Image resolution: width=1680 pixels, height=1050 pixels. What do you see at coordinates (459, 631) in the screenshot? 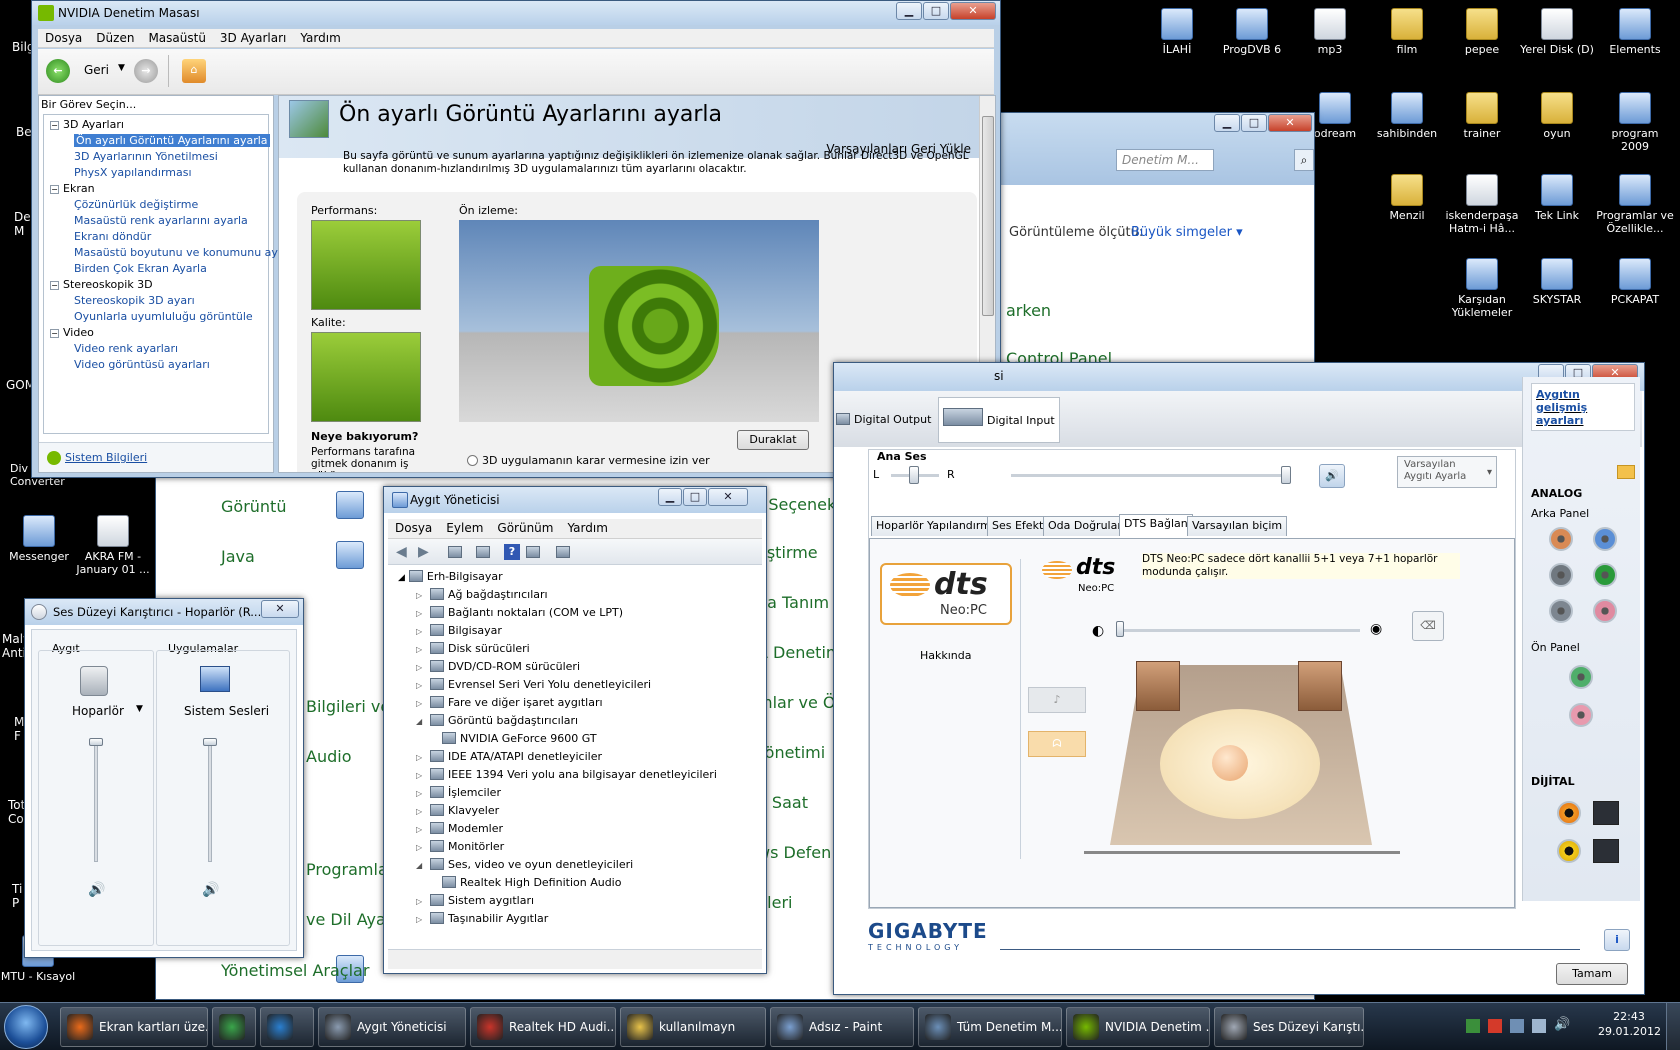
I see `device-category: ▷ Bilgisayar` at bounding box center [459, 631].